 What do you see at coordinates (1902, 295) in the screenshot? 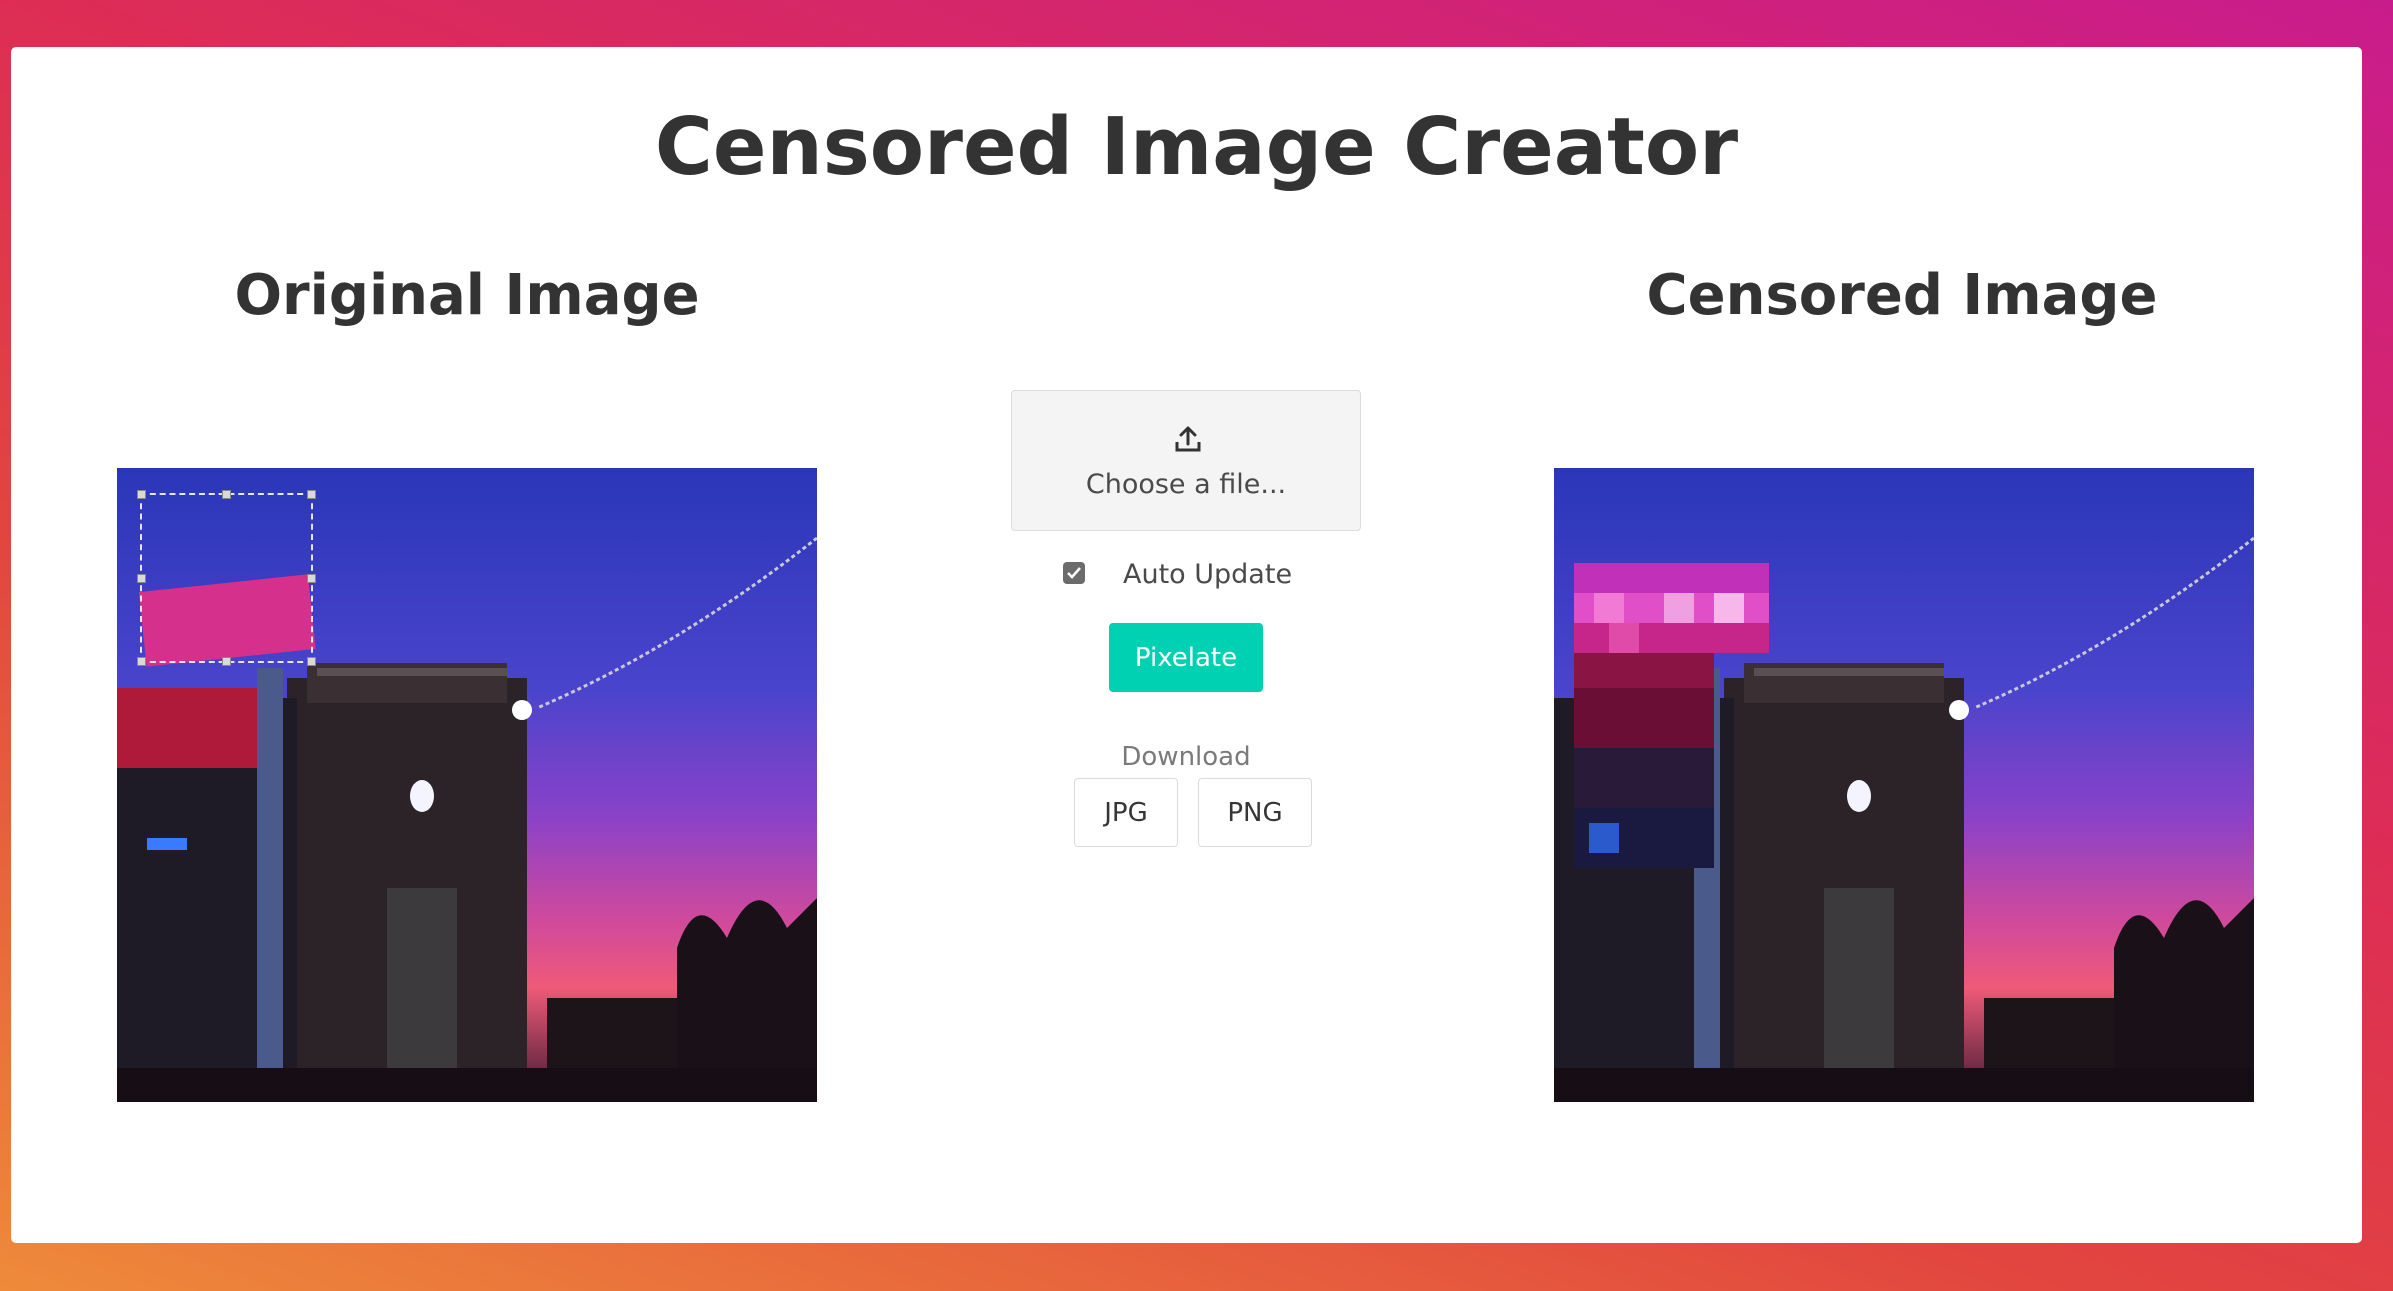
I see `censored-image-heading: Censored Image` at bounding box center [1902, 295].